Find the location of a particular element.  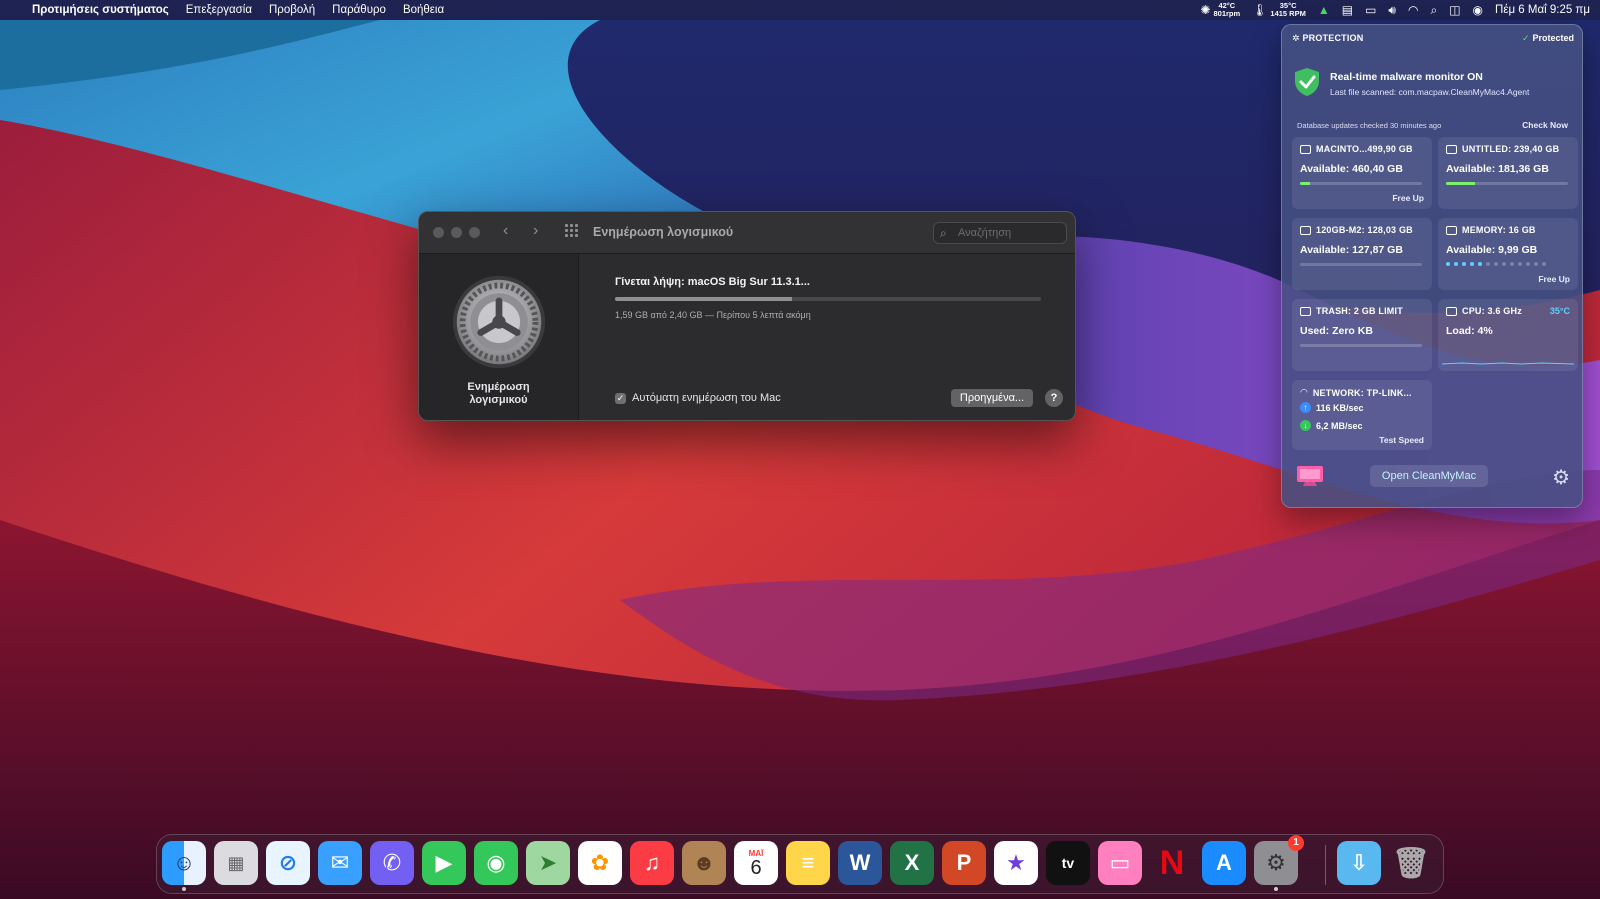

calendar-icon: ΜΑΪ 6 is located at coordinates (756, 863).